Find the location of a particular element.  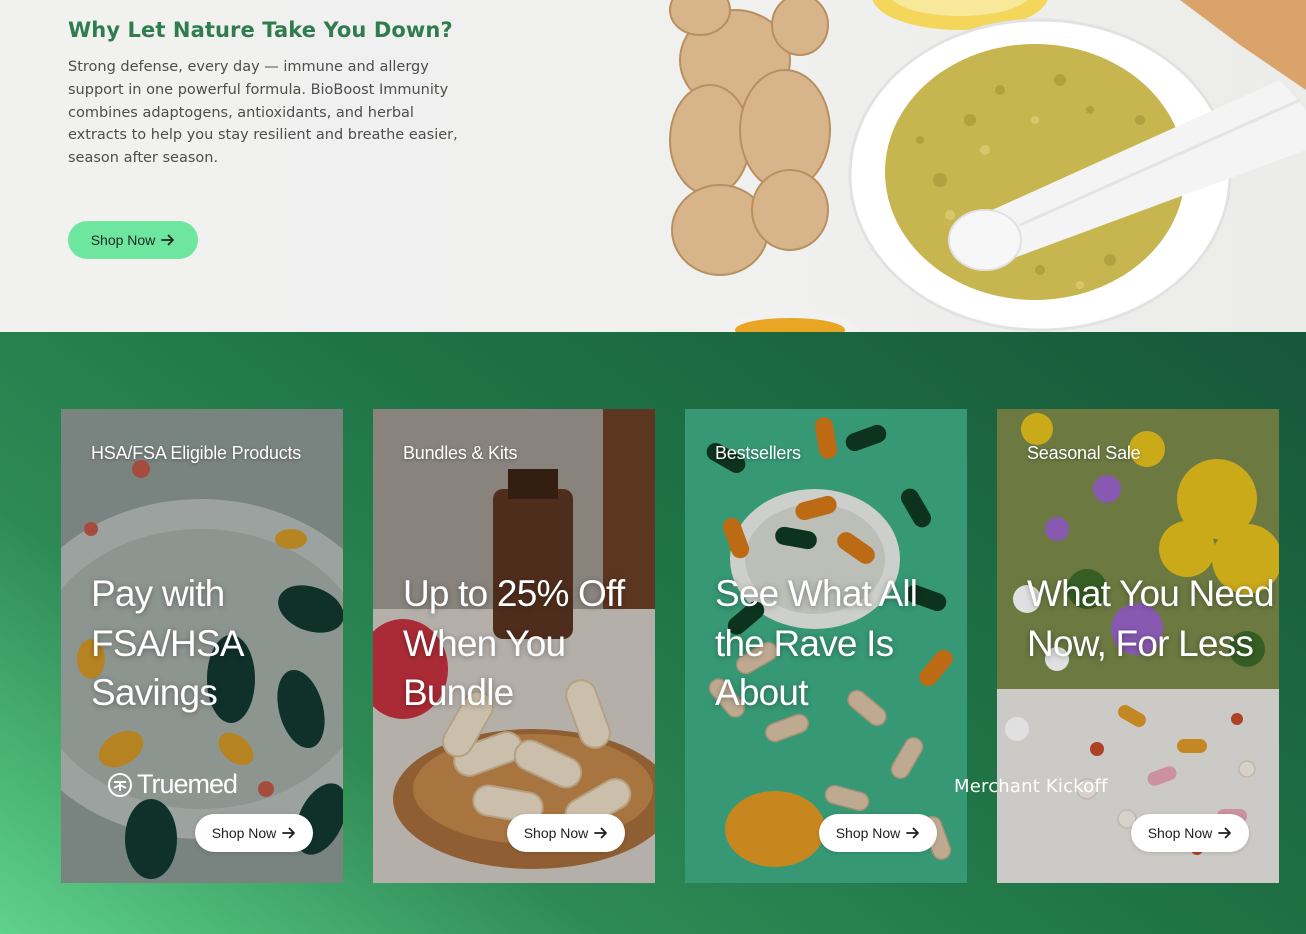

truemed-logo-icon is located at coordinates (120, 784).